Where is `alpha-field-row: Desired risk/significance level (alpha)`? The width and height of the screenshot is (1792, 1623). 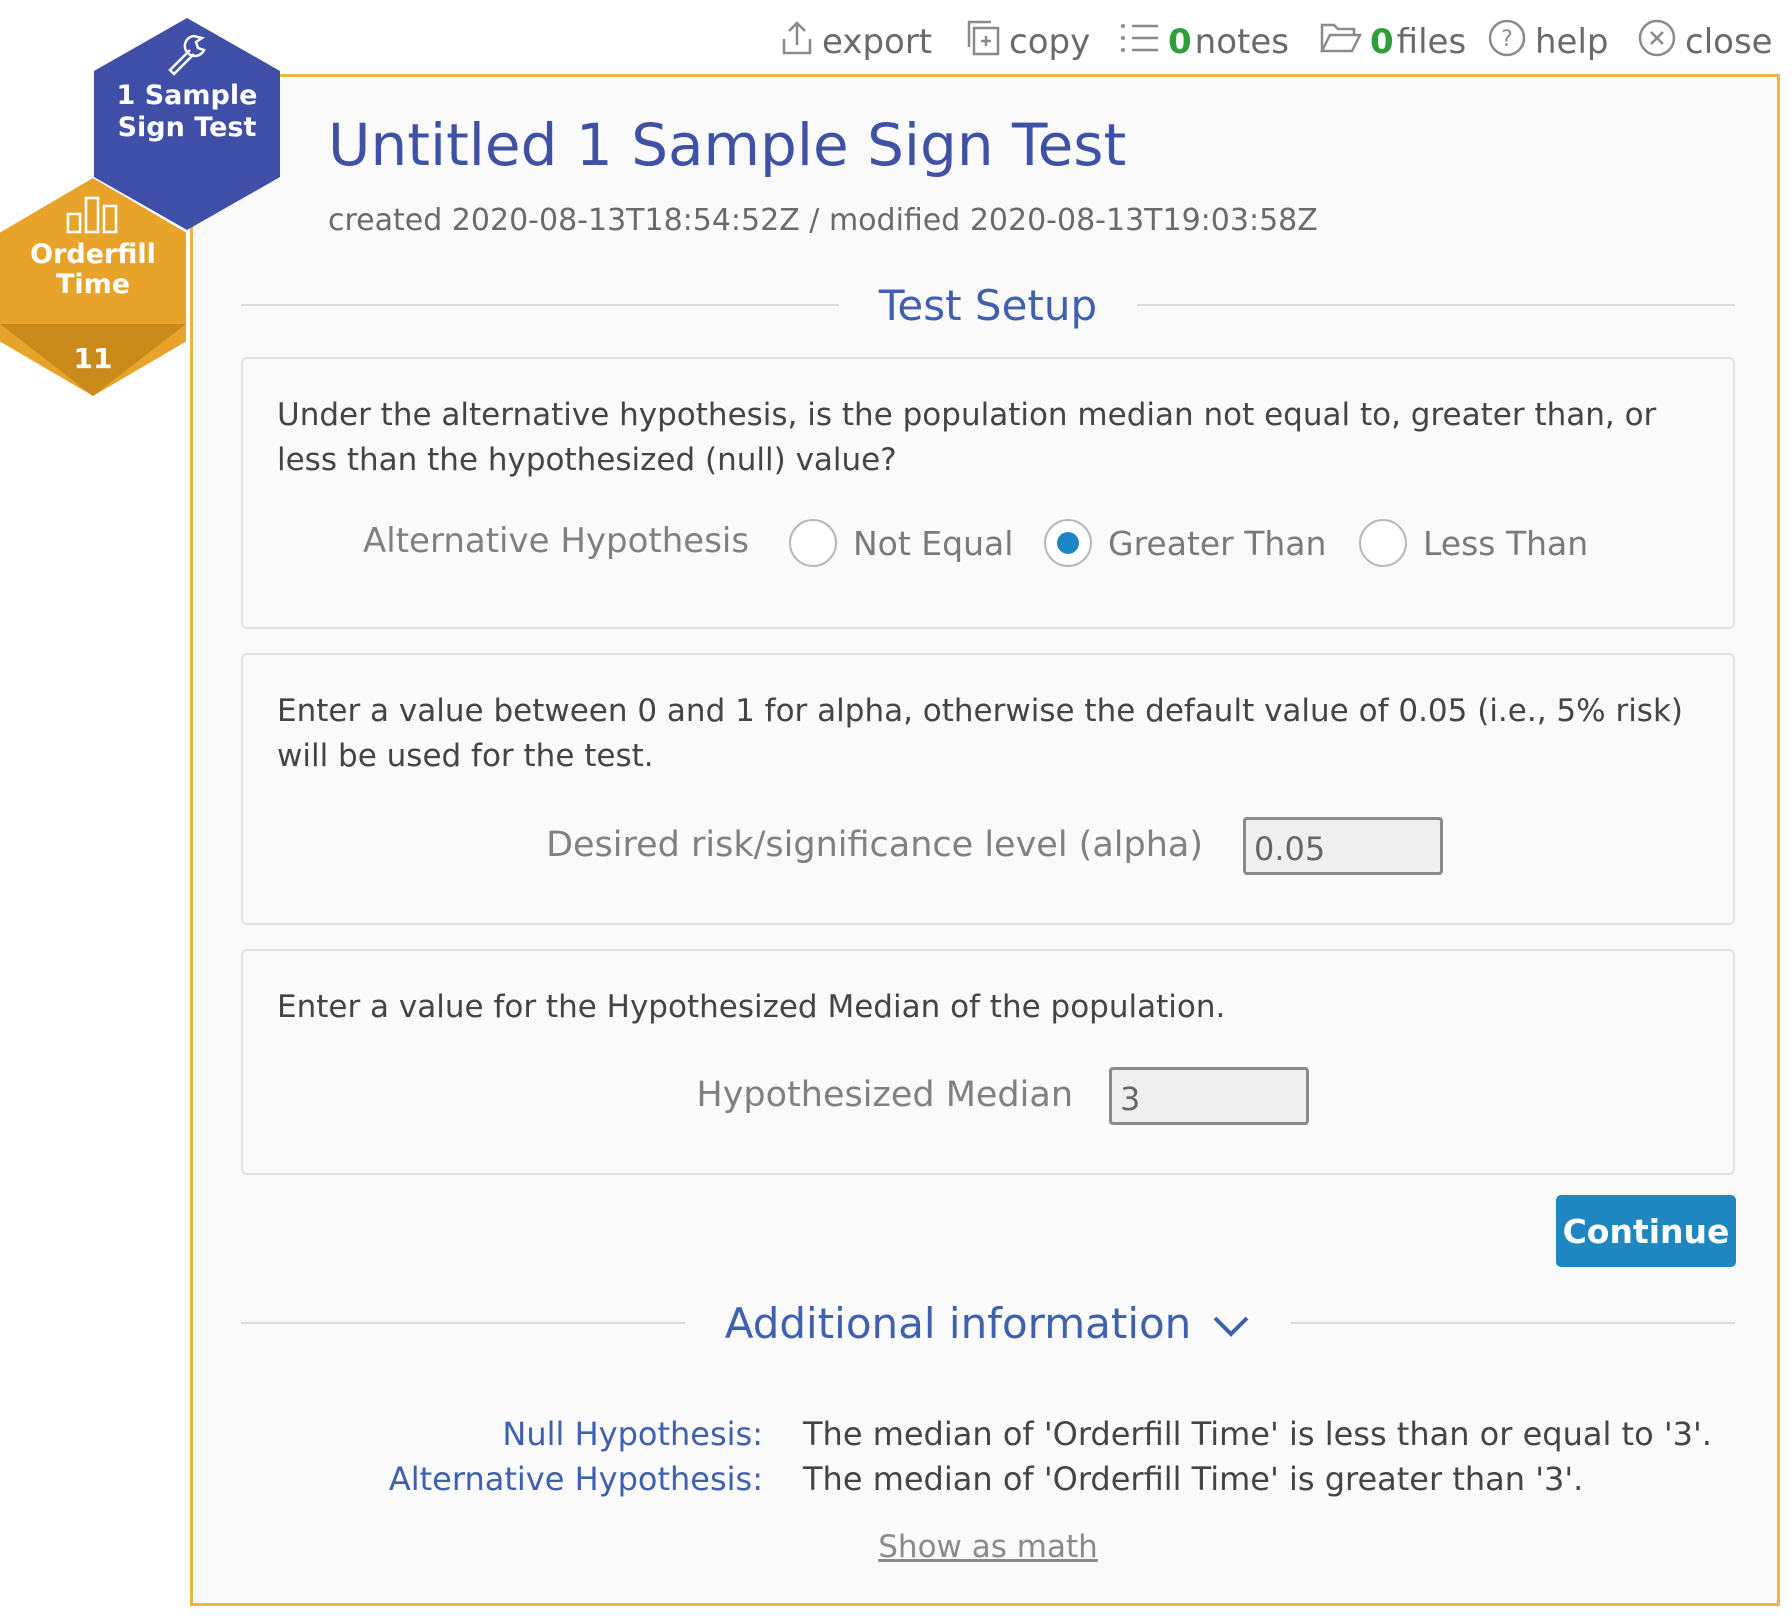
alpha-field-row: Desired risk/significance level (alpha) is located at coordinates (988, 847).